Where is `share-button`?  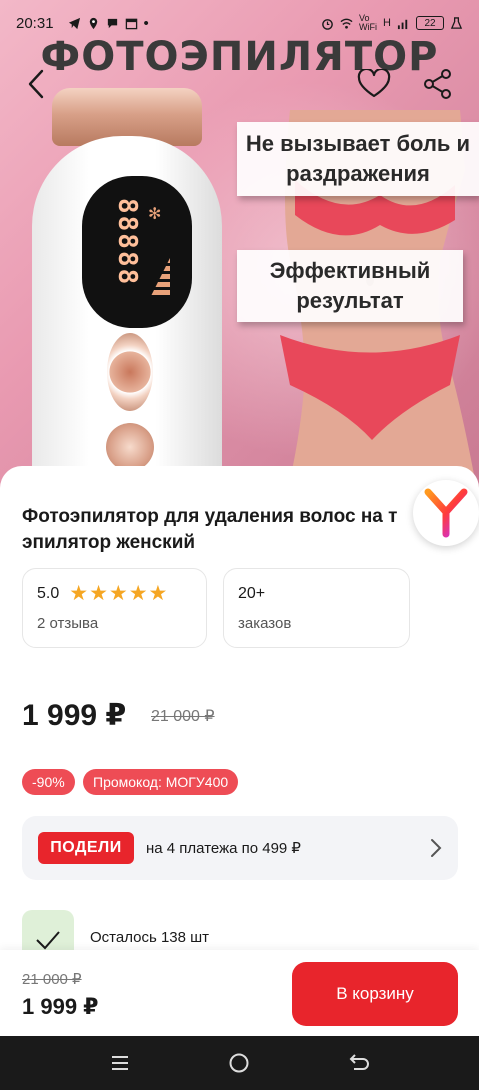 share-button is located at coordinates (438, 84).